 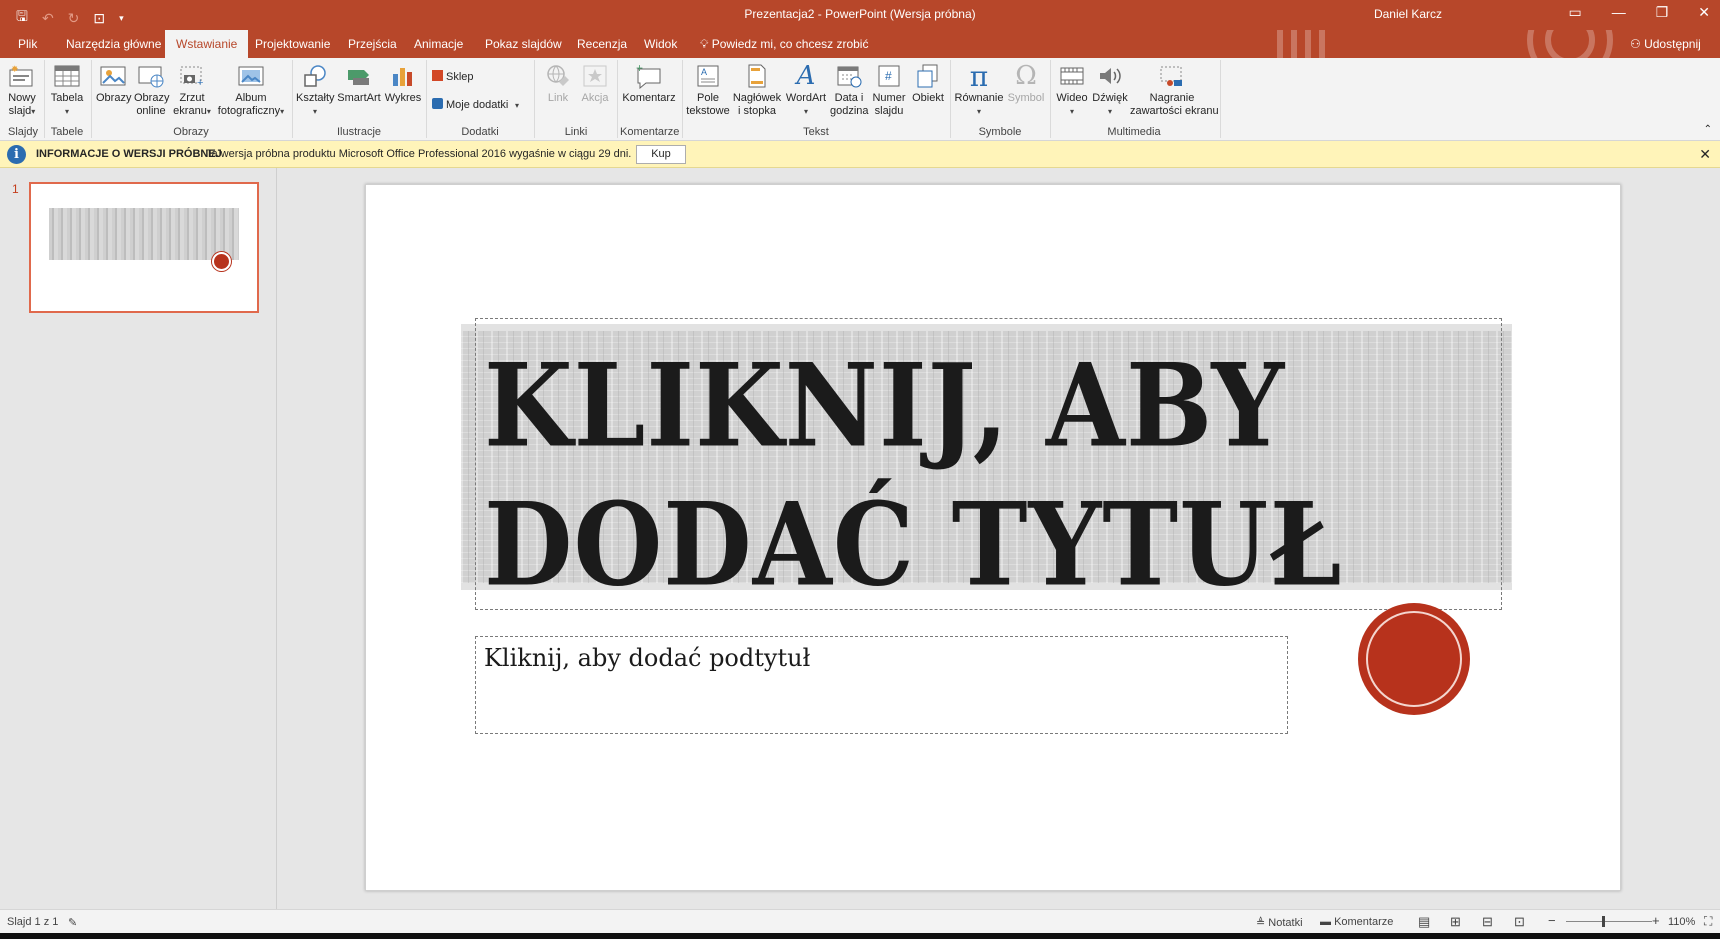 I want to click on thumbnail-title-band, so click(x=144, y=234).